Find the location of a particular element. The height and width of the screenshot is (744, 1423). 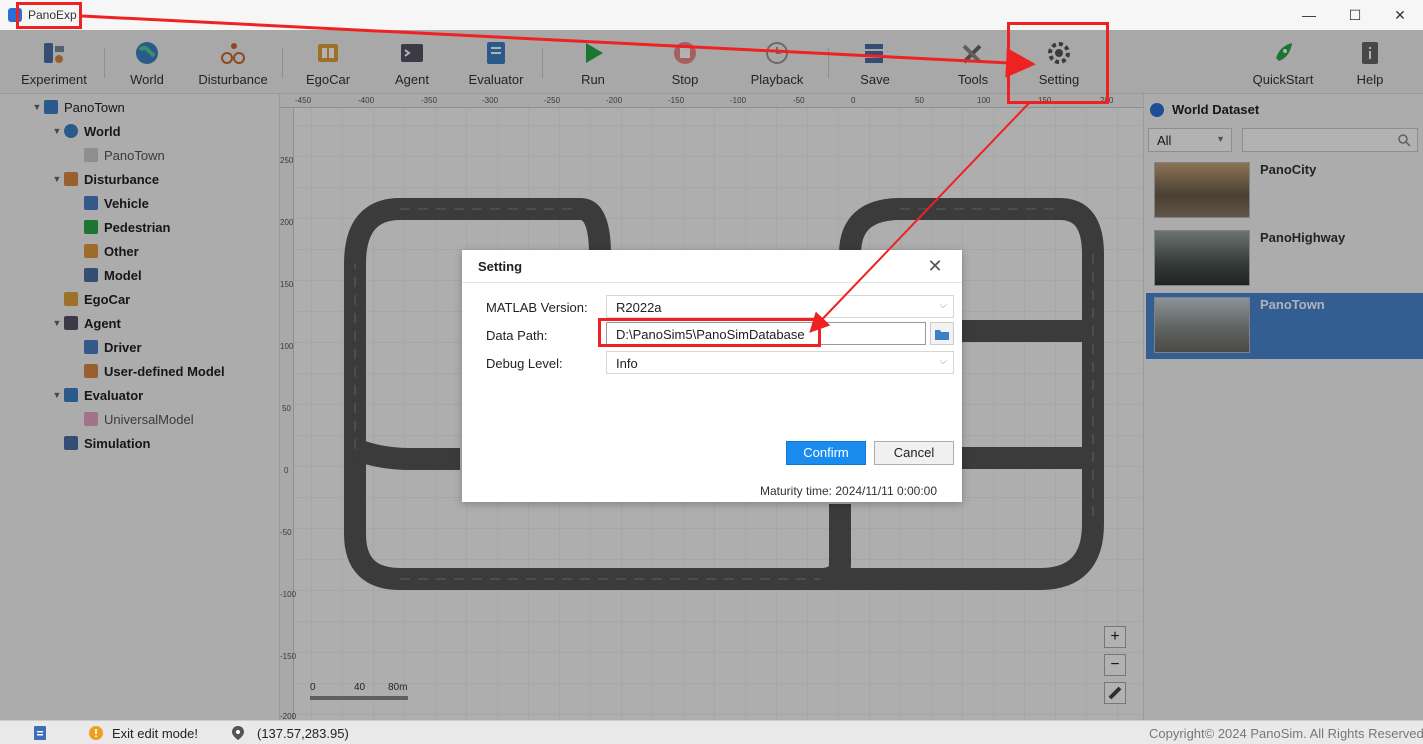

close-window-button: ✕ is located at coordinates (1400, 15).